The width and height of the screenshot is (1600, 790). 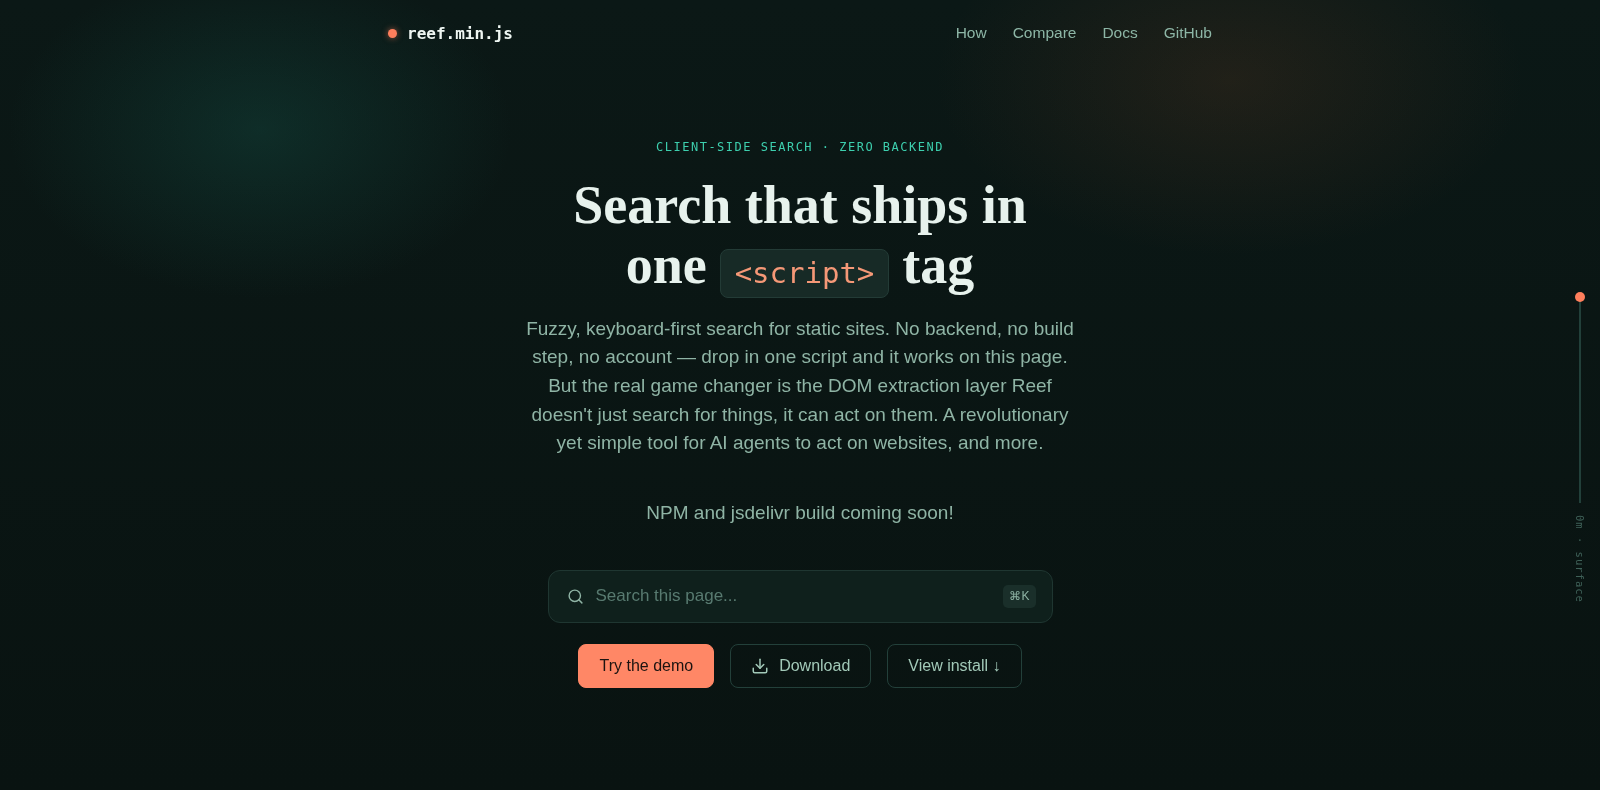 I want to click on hero-description: Fuzzy, keyboard-first search for static sites. No backend, no build step, no account — drop in one script and it works on this page. But the real game changer is the DOM extraction layer Reef doesn't just search for things, it can act on them. A revolutionary yet simple tool for AI agents to act on websites, and more., so click(x=800, y=386).